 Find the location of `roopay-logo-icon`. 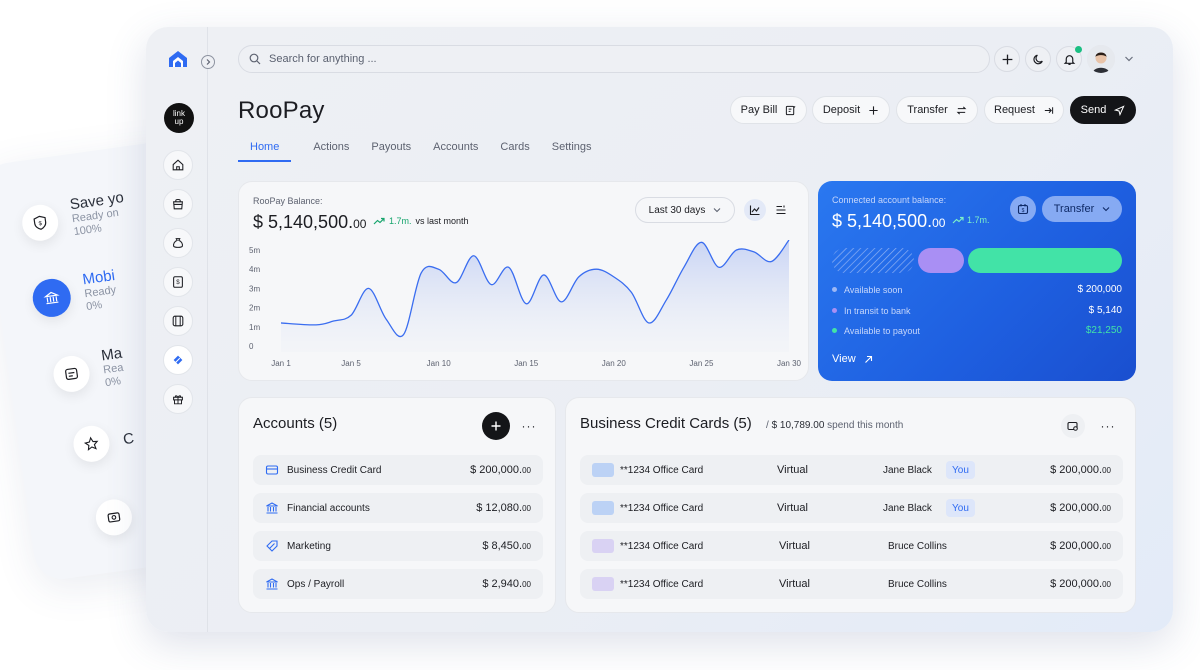

roopay-logo-icon is located at coordinates (178, 59).